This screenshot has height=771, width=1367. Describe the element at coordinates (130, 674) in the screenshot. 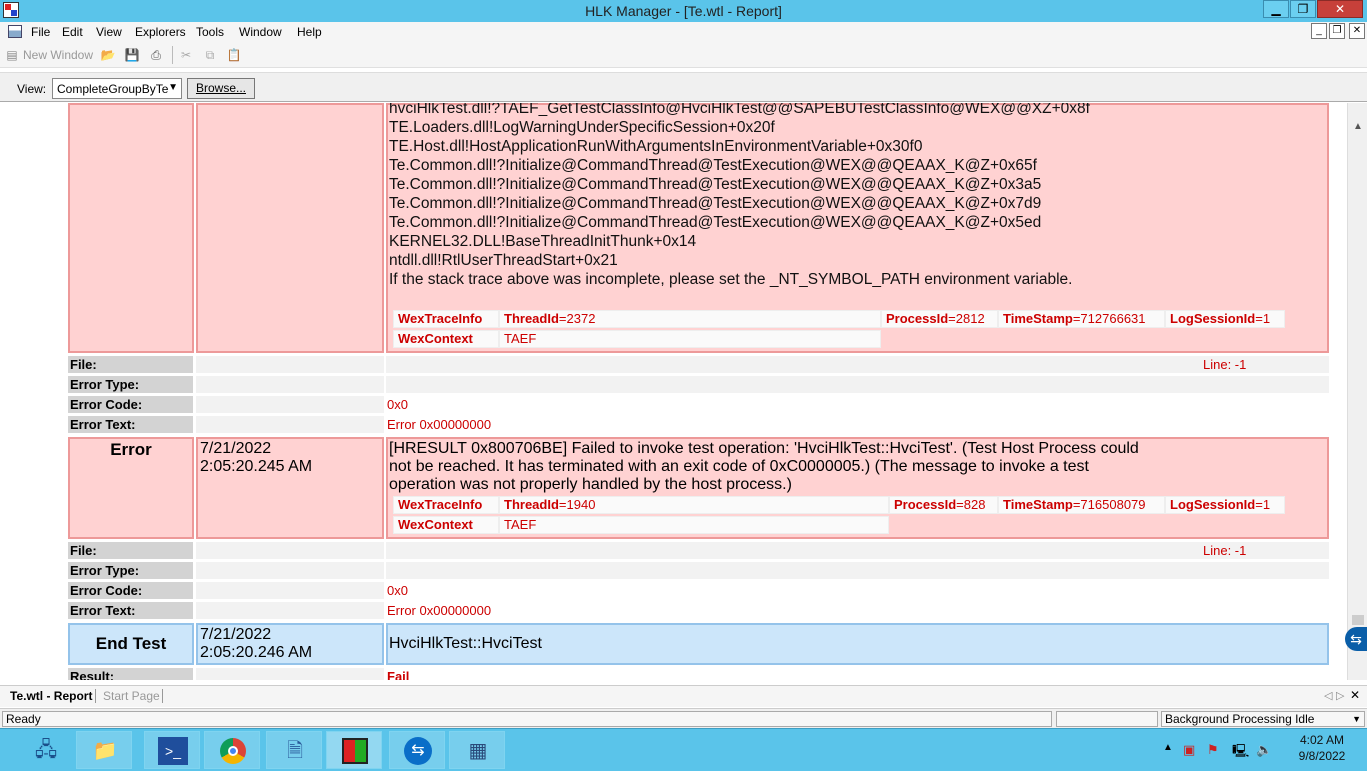

I see `result-label: Result:` at that location.